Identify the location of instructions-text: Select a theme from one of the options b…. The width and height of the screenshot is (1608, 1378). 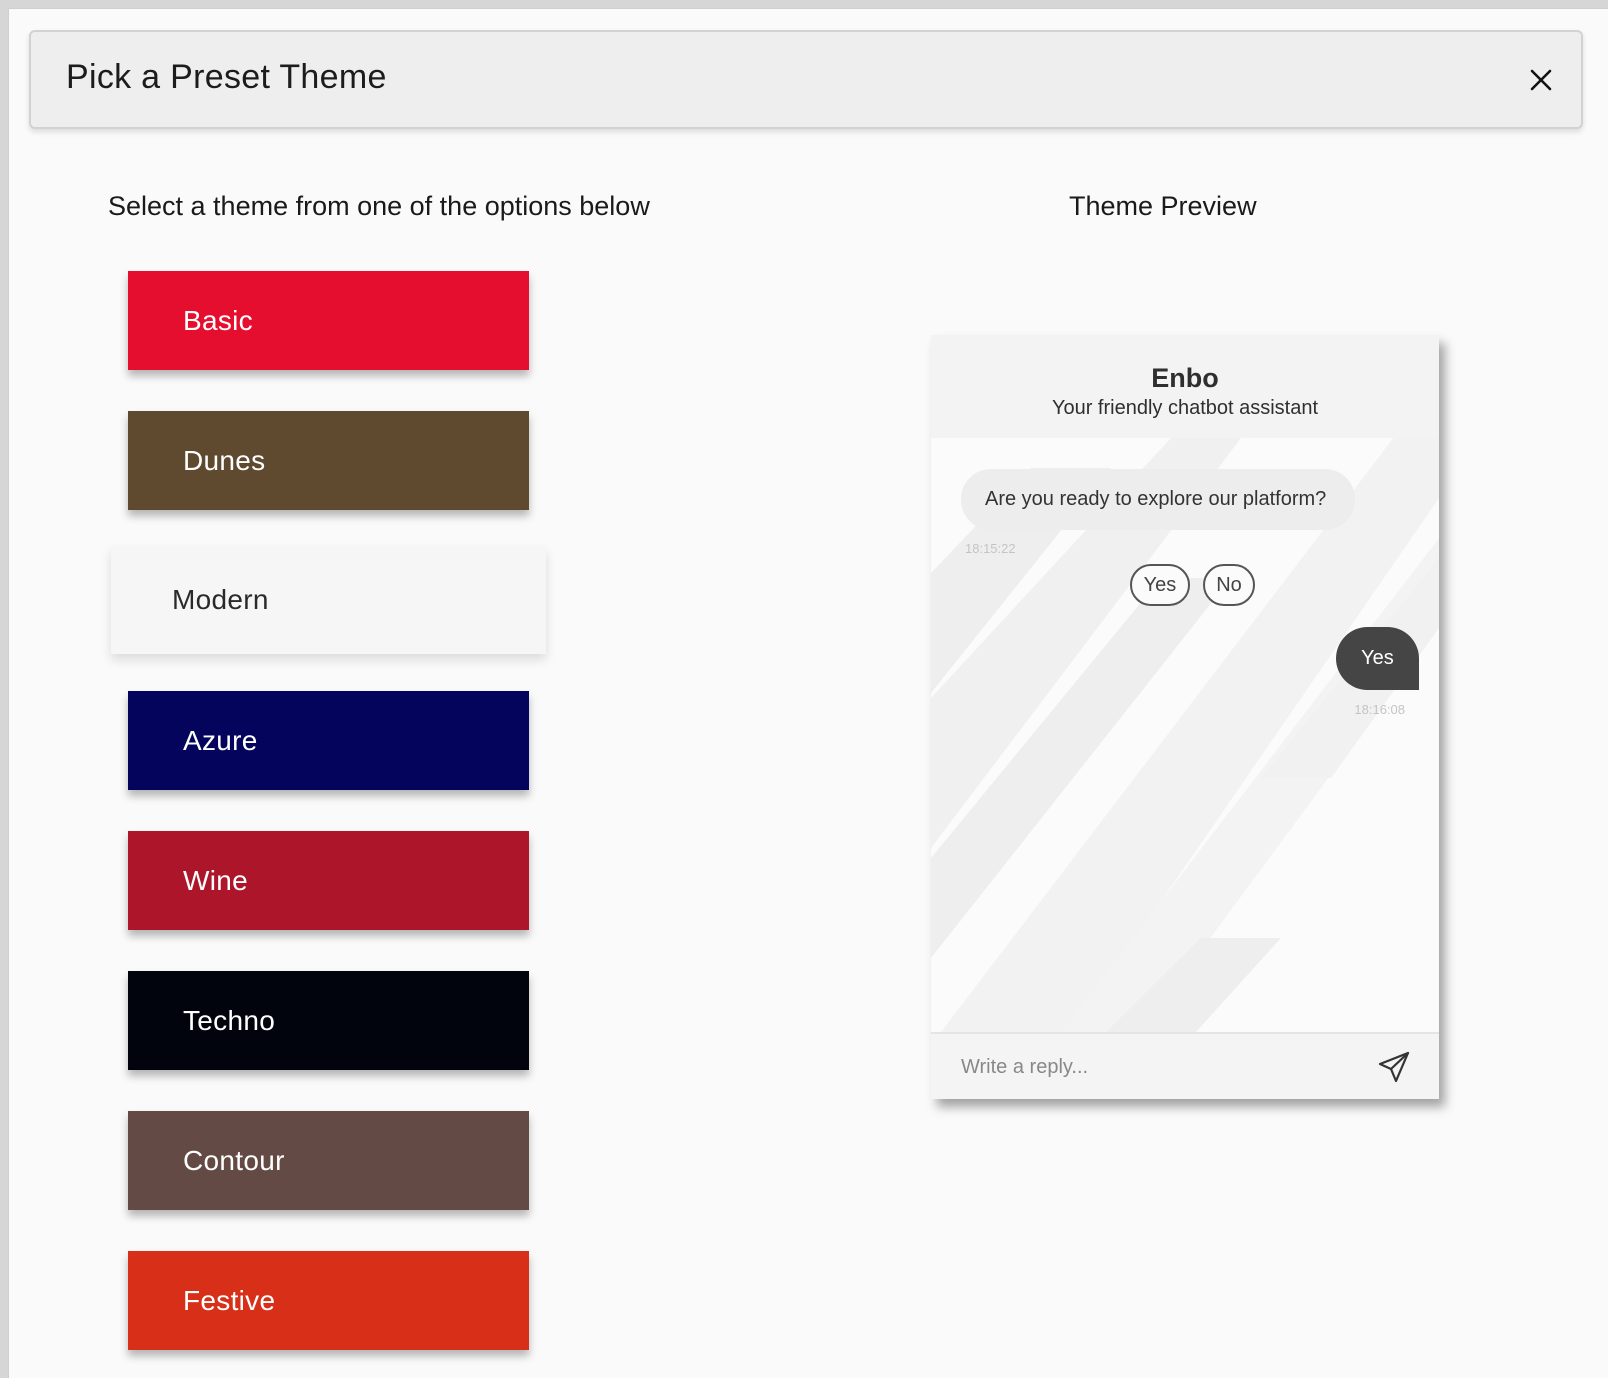
(379, 206).